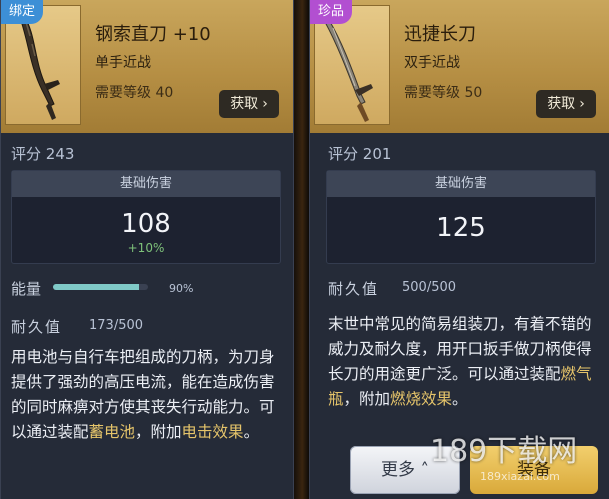  I want to click on description-highlight: 蓄电池, so click(112, 432).